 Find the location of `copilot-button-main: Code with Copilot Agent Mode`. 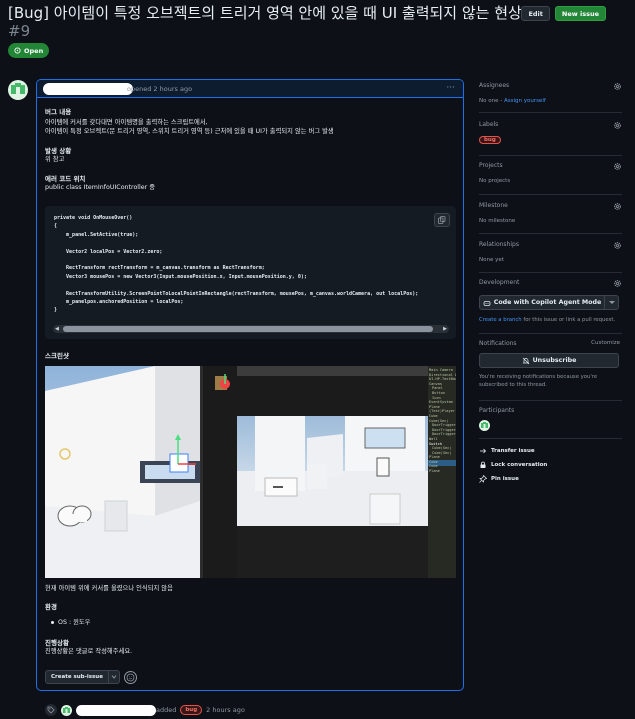

copilot-button-main: Code with Copilot Agent Mode is located at coordinates (542, 303).